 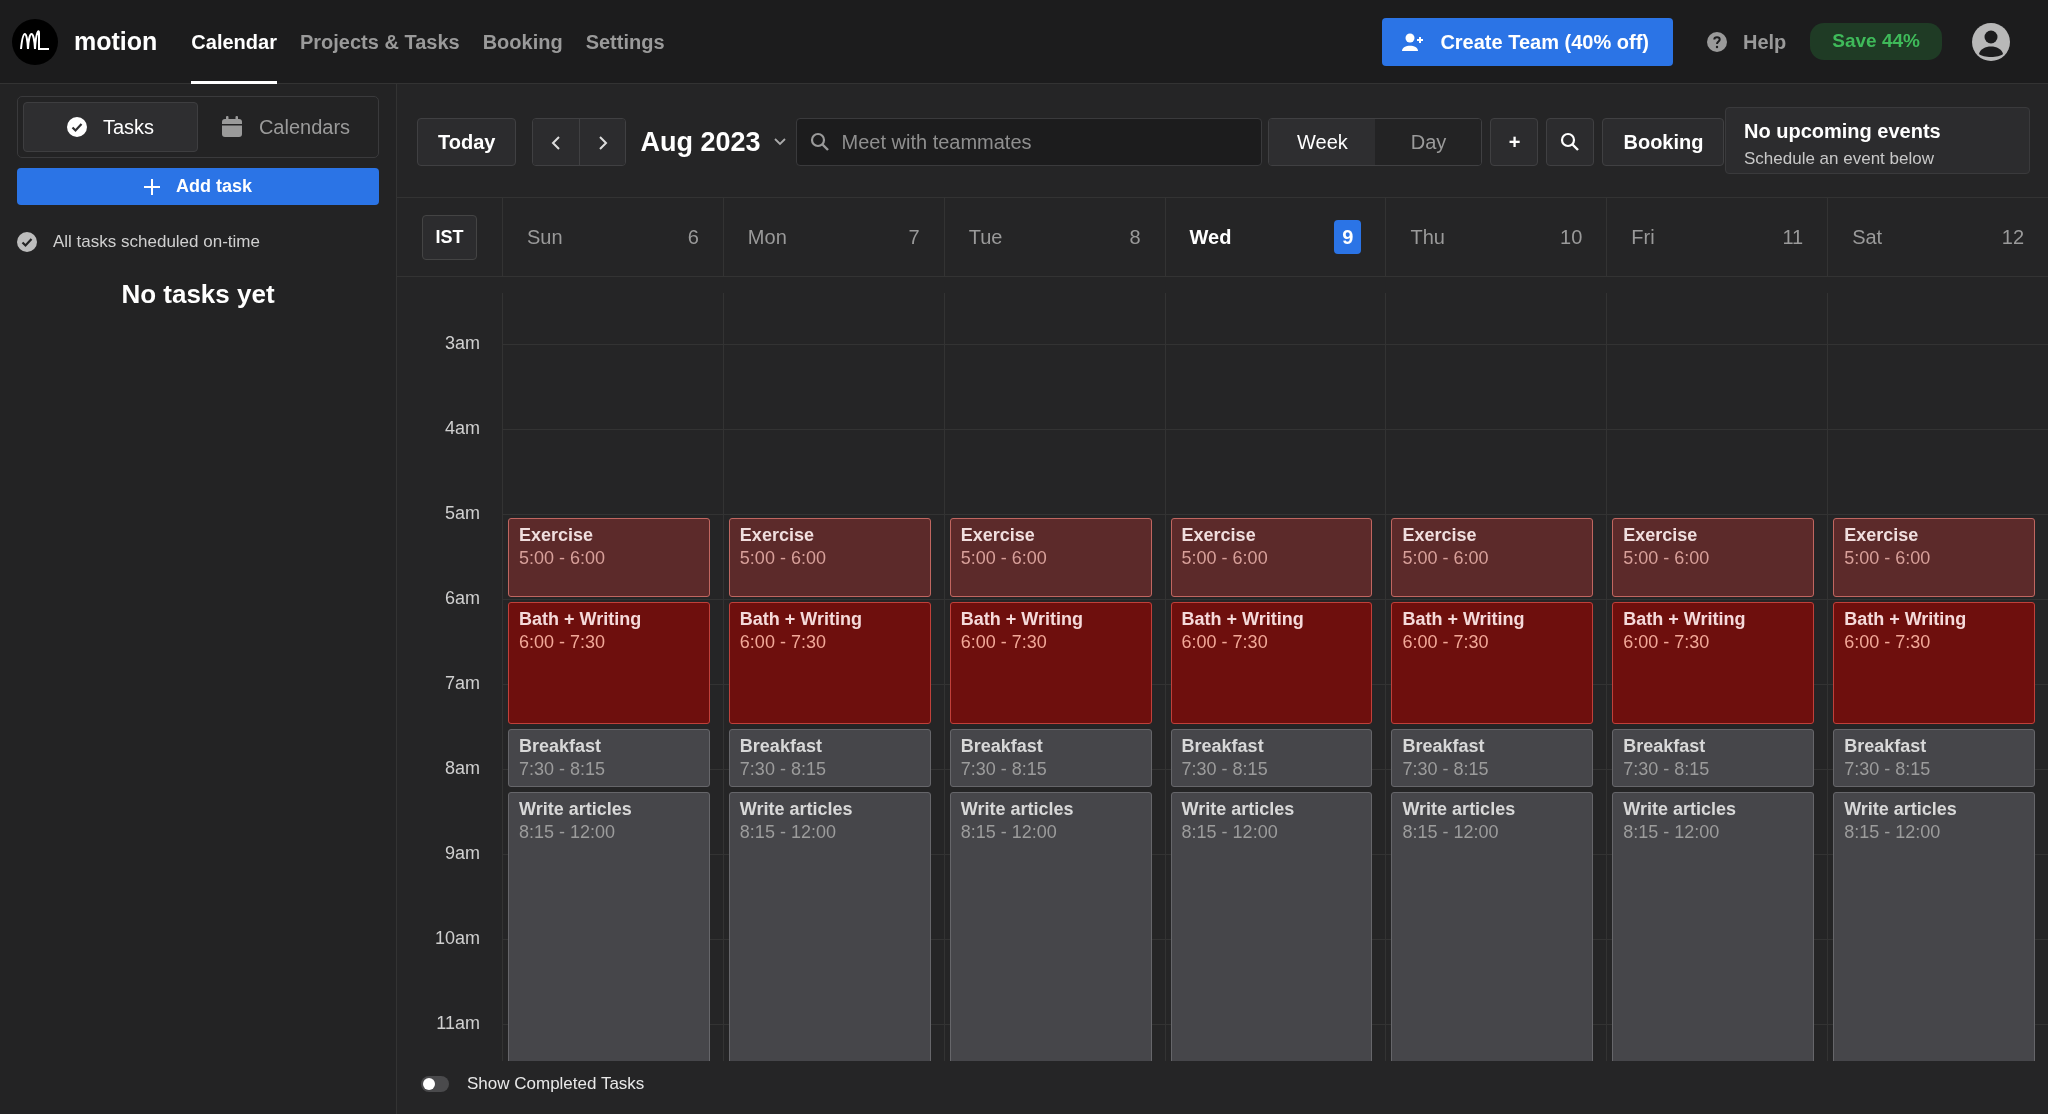 I want to click on help-link: Help, so click(x=1746, y=41).